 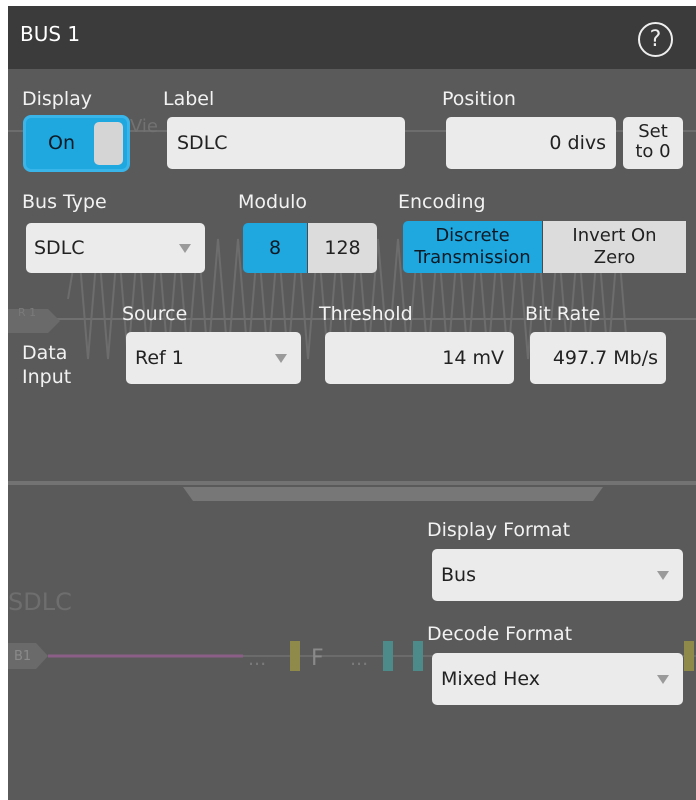 I want to click on source-label: Source, so click(x=155, y=314).